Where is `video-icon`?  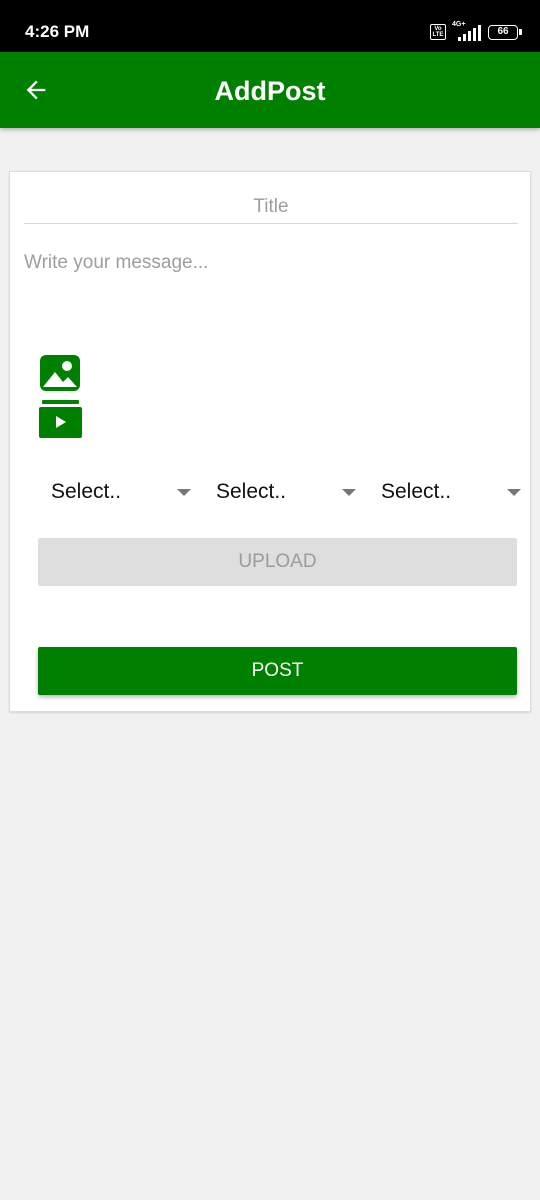 video-icon is located at coordinates (60, 419).